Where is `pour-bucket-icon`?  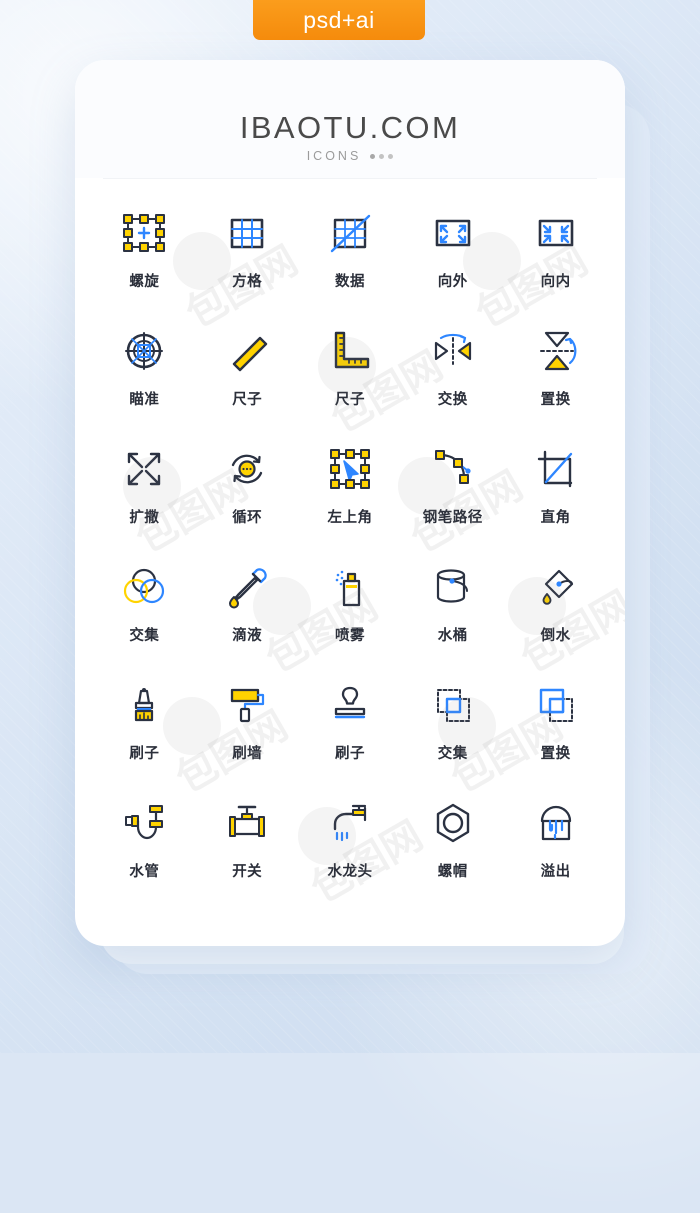
pour-bucket-icon is located at coordinates (556, 587).